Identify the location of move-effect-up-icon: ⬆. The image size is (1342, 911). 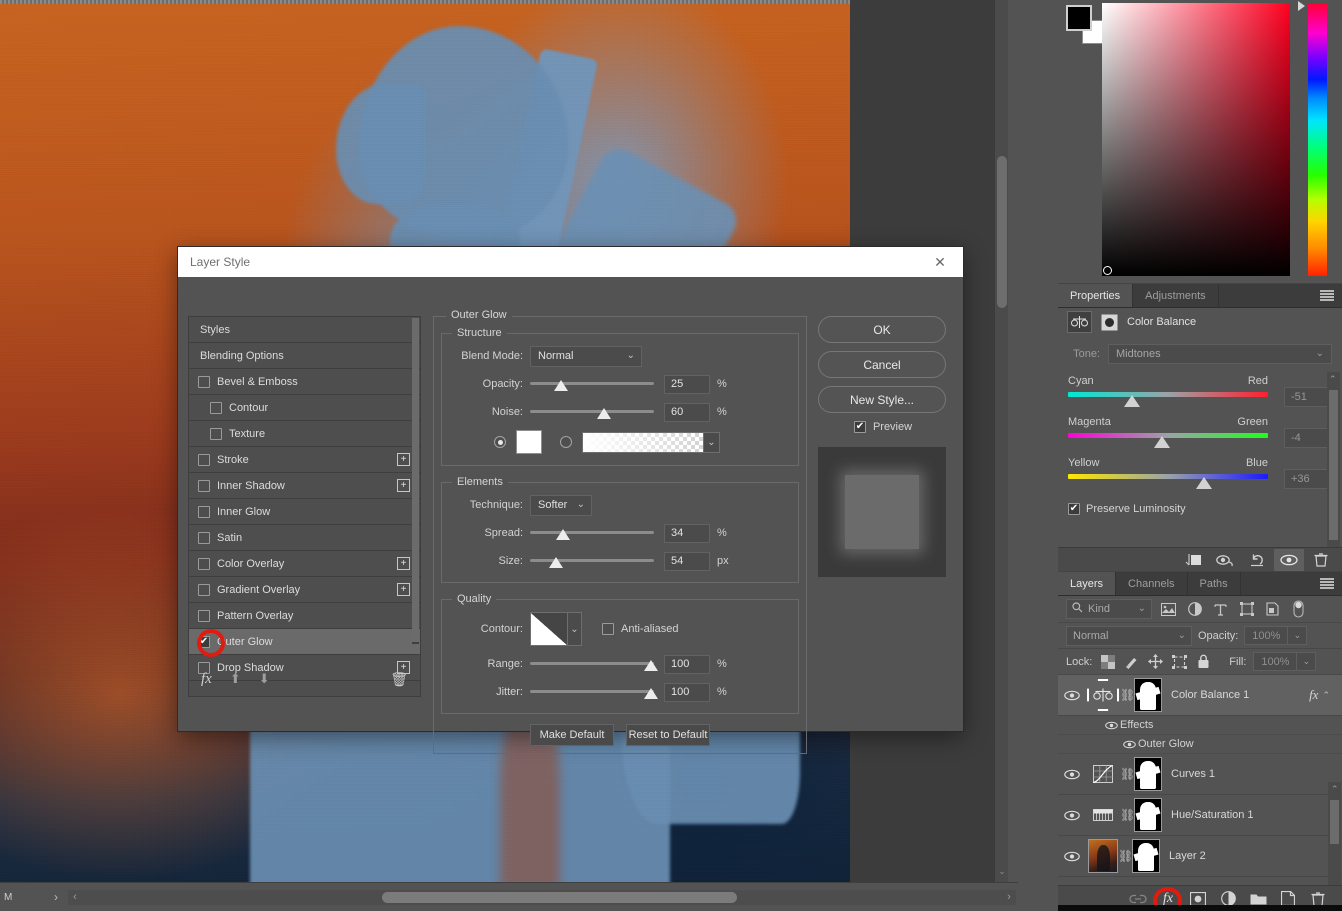
(235, 679).